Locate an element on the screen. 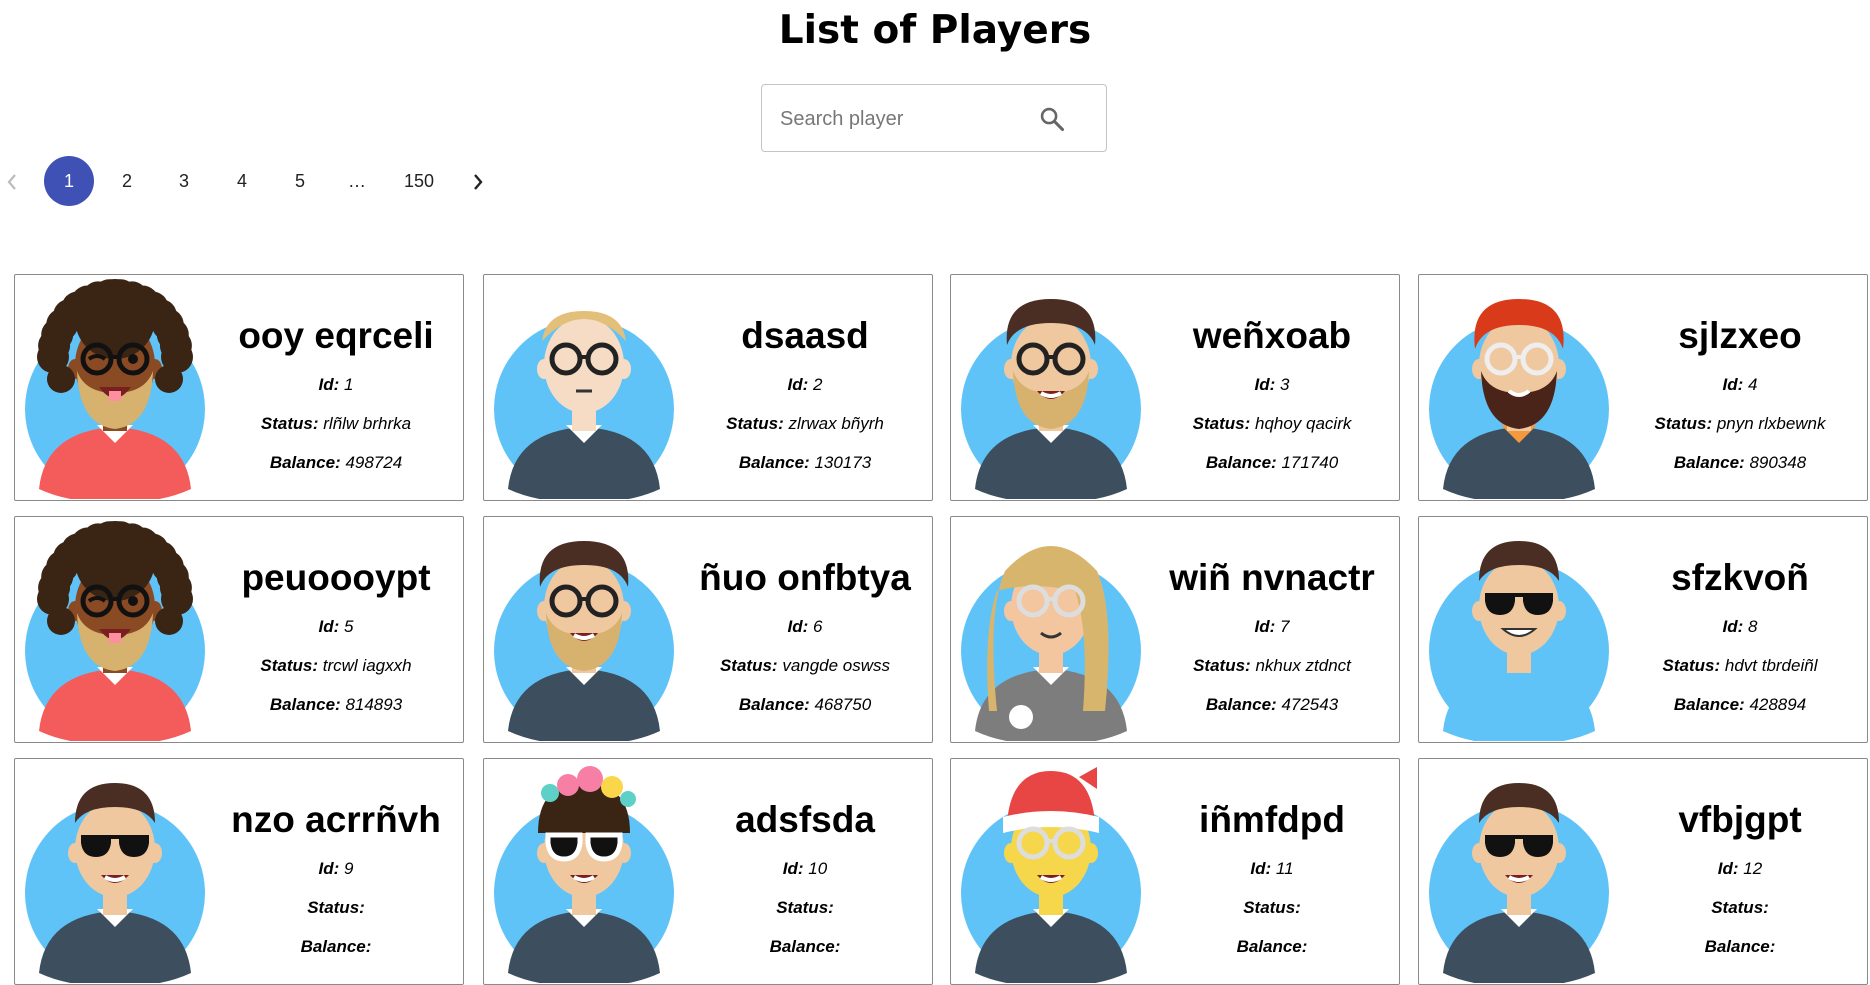 This screenshot has height=985, width=1870. status-value: hqhoy qacirk is located at coordinates (1303, 423).